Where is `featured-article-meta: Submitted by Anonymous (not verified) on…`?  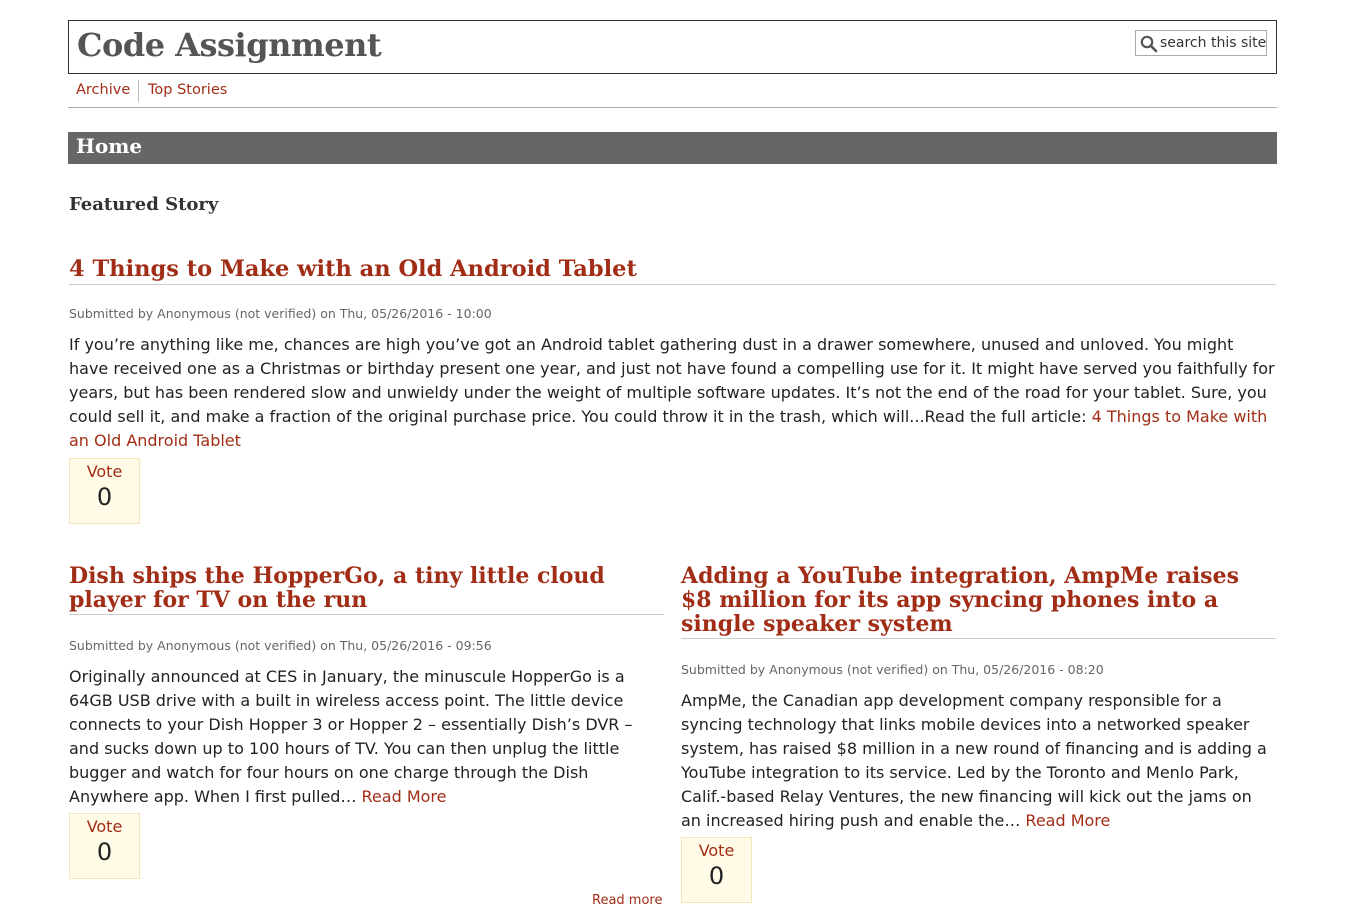
featured-article-meta: Submitted by Anonymous (not verified) on… is located at coordinates (280, 313).